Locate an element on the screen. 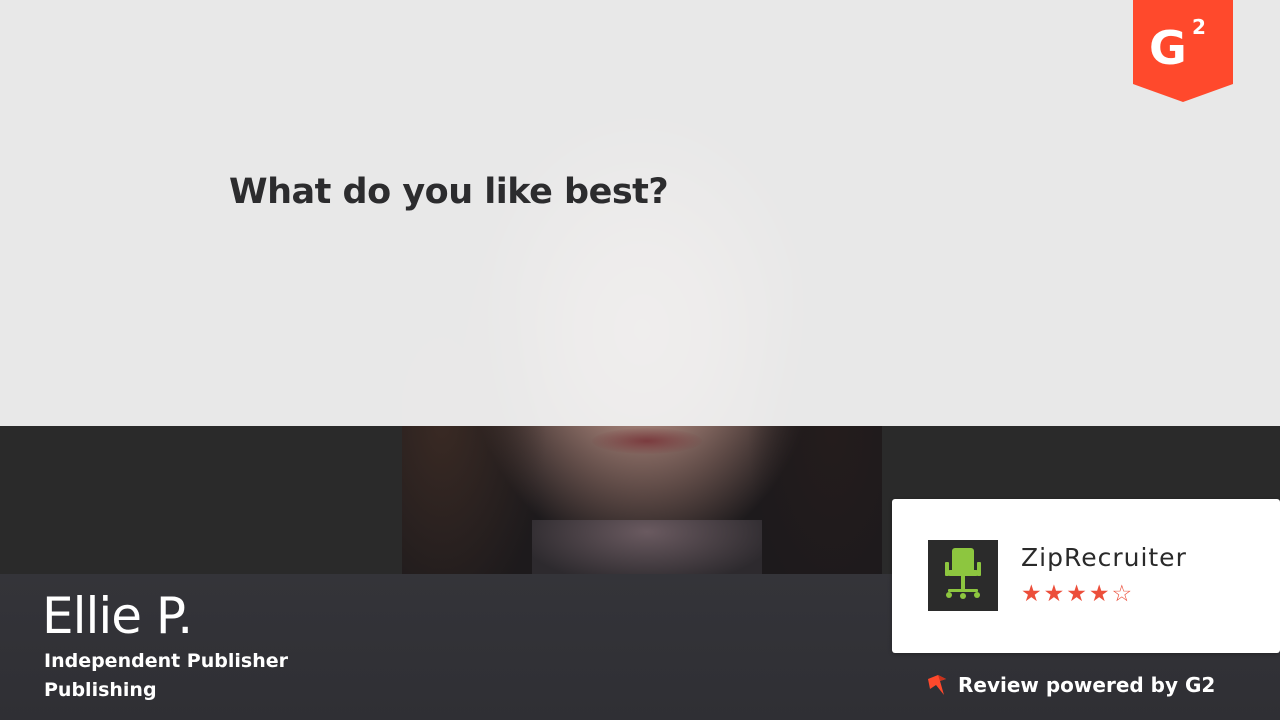 The height and width of the screenshot is (720, 1280). video-face-detail is located at coordinates (647, 441).